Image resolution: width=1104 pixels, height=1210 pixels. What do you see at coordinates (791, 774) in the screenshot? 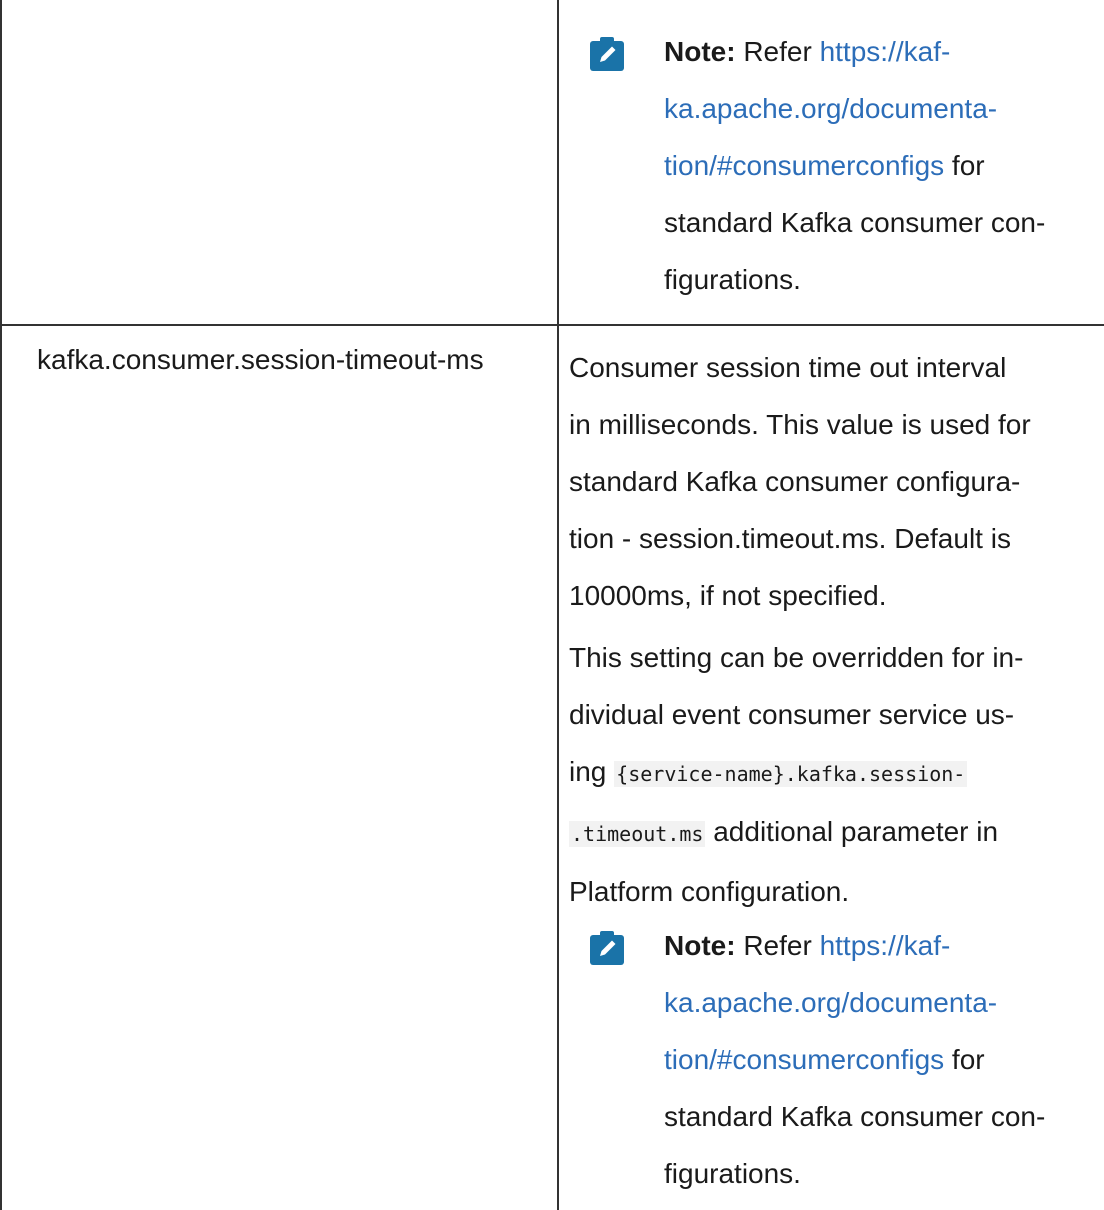
I see `service-session-timeout-code: {service-name}.kafka.session-` at bounding box center [791, 774].